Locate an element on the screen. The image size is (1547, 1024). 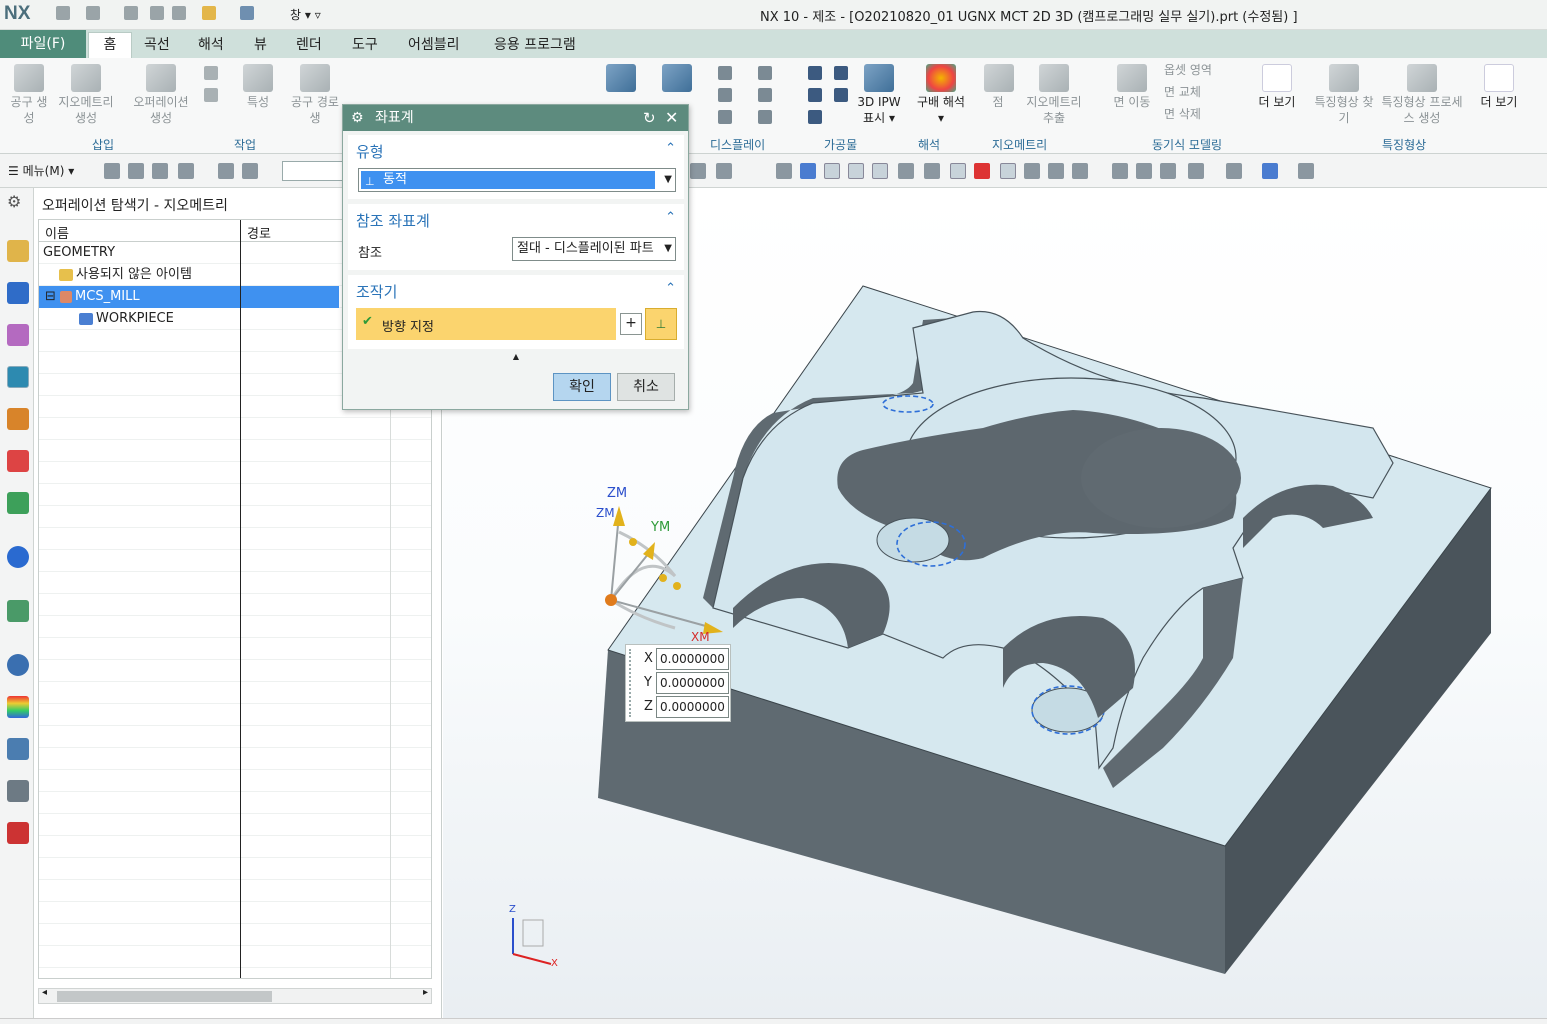
feature-navigator-icon is located at coordinates (18, 461).